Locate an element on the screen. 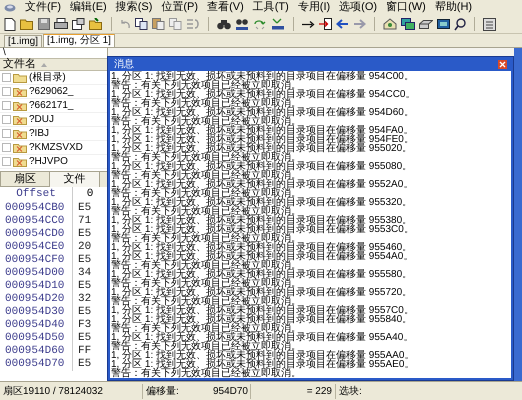 This screenshot has width=522, height=400. offset-cell-text: 000954CB0 is located at coordinates (35, 208).